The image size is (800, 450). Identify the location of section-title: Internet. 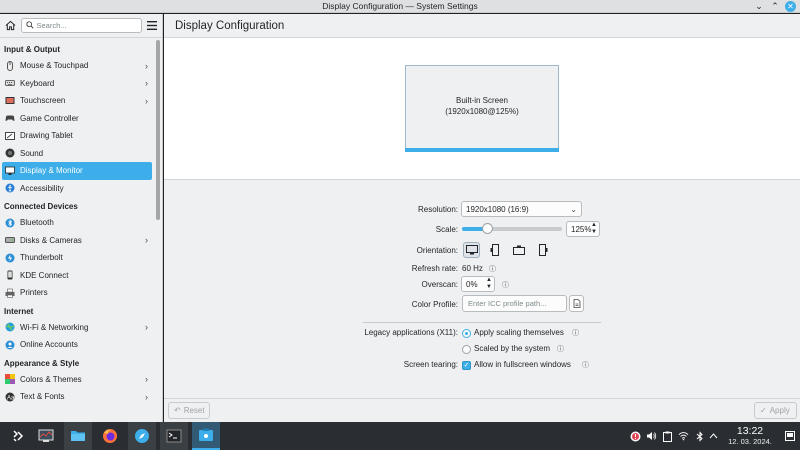
(19, 311).